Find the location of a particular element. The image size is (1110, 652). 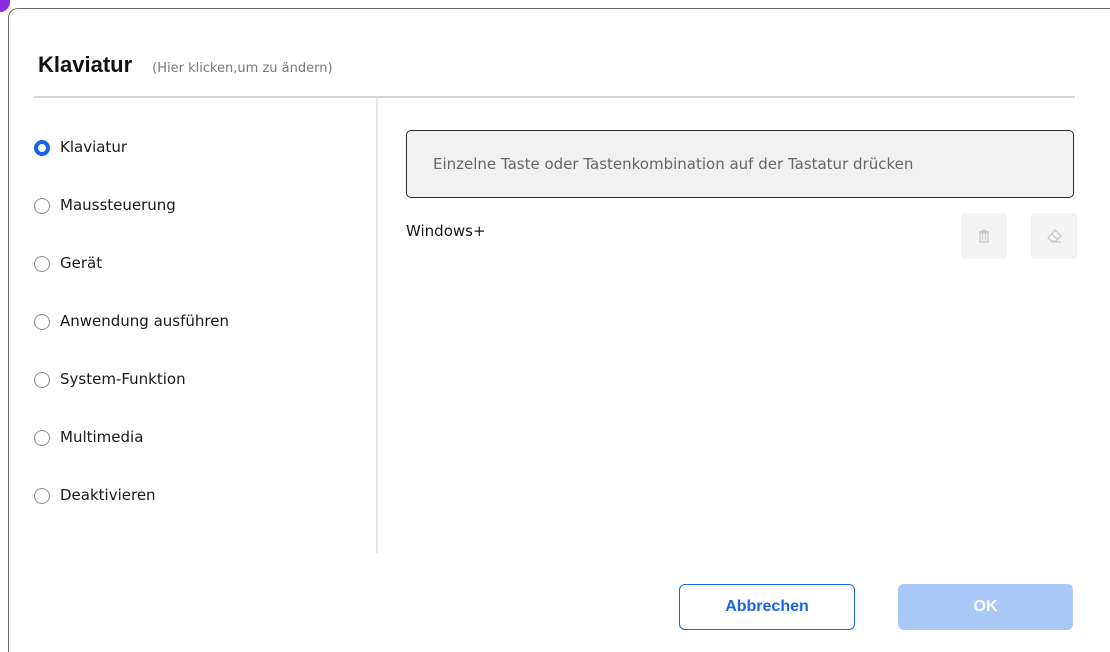

header-divider is located at coordinates (554, 97).